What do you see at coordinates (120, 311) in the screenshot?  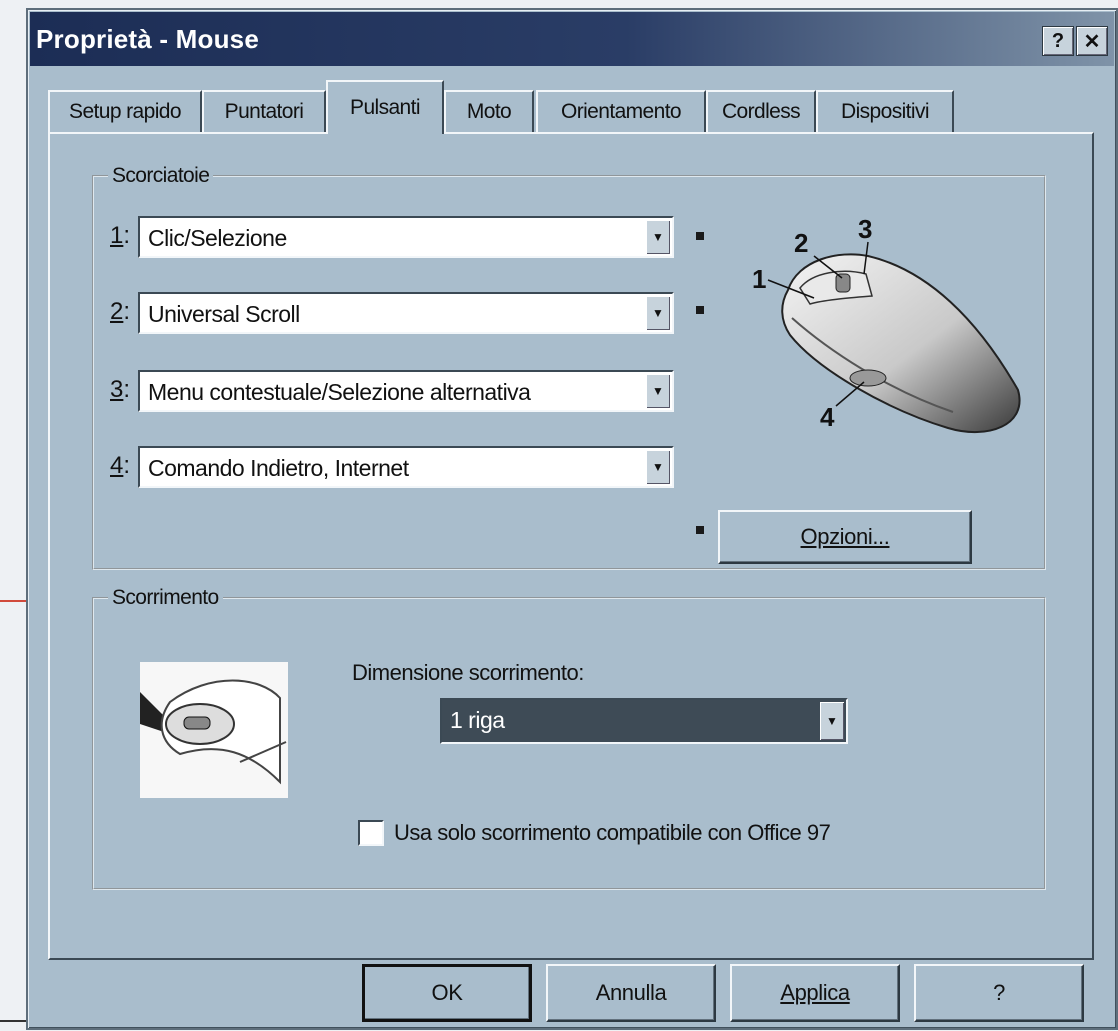 I see `button-2-label: 2:` at bounding box center [120, 311].